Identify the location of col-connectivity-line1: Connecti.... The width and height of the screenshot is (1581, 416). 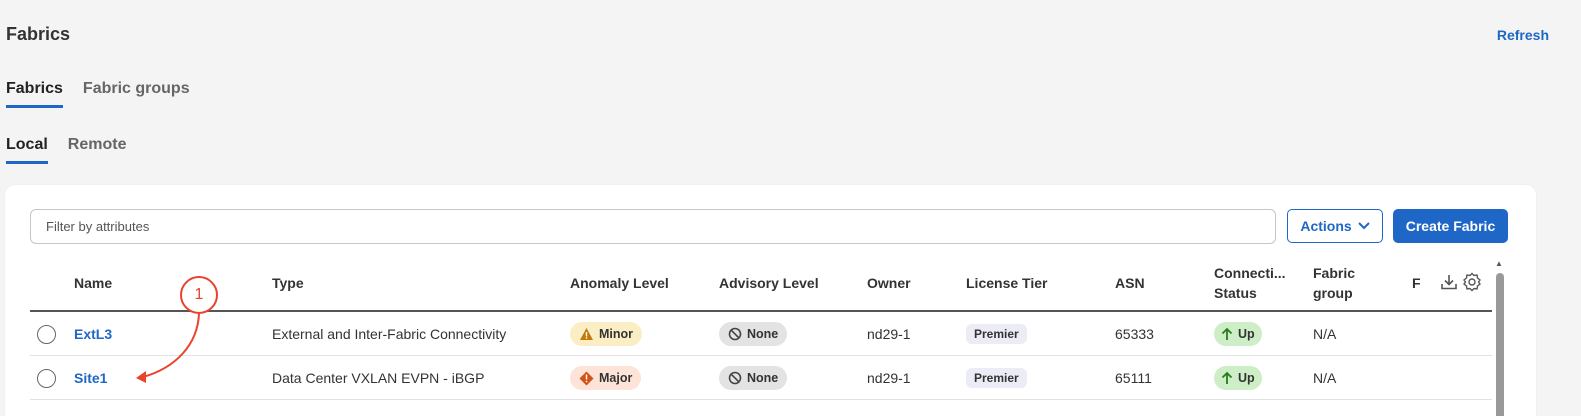
(1250, 273).